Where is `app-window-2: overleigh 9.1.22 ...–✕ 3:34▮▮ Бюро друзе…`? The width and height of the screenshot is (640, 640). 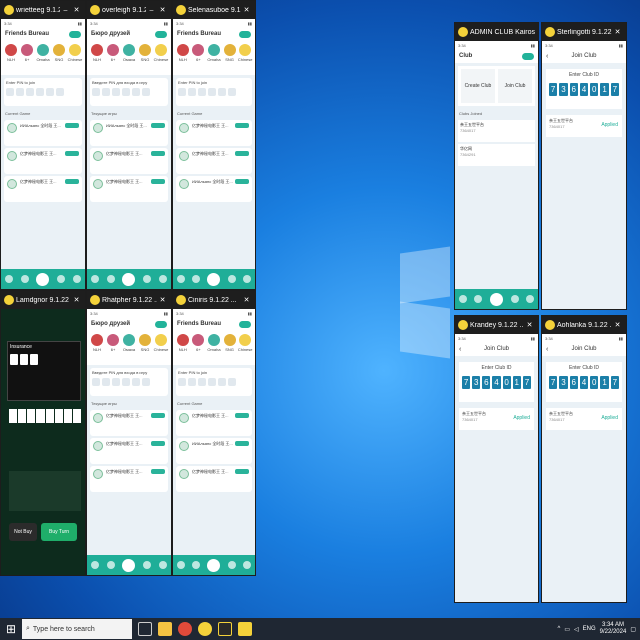 app-window-2: overleigh 9.1.22 ...–✕ 3:34▮▮ Бюро друзе… is located at coordinates (129, 145).